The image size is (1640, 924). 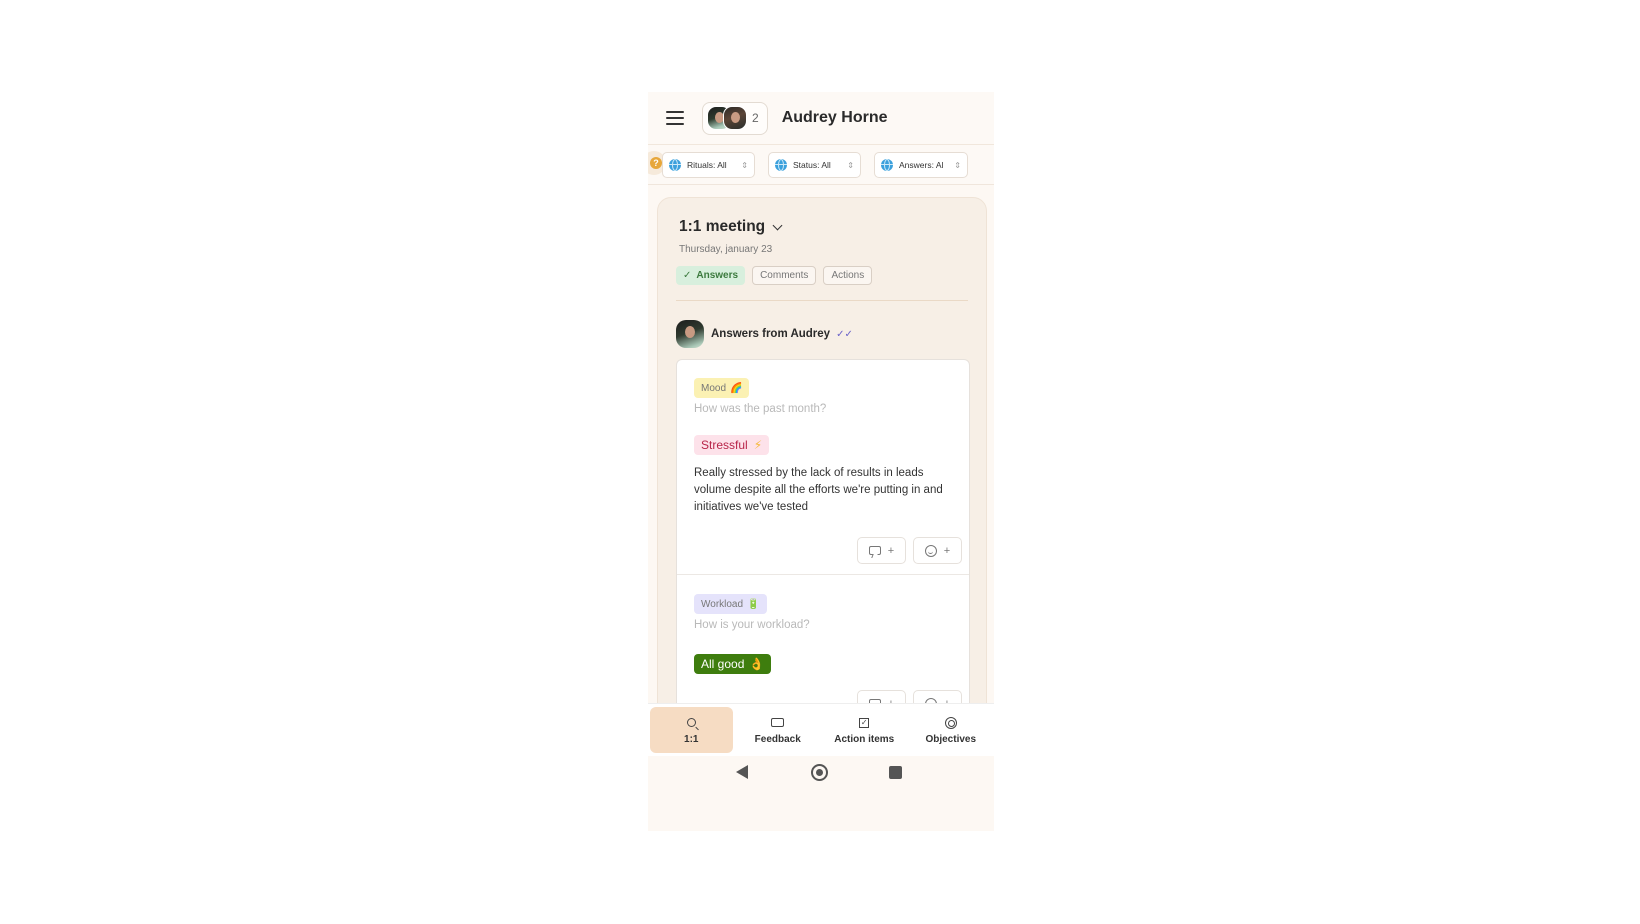 I want to click on question-text: How is your workload?, so click(x=752, y=625).